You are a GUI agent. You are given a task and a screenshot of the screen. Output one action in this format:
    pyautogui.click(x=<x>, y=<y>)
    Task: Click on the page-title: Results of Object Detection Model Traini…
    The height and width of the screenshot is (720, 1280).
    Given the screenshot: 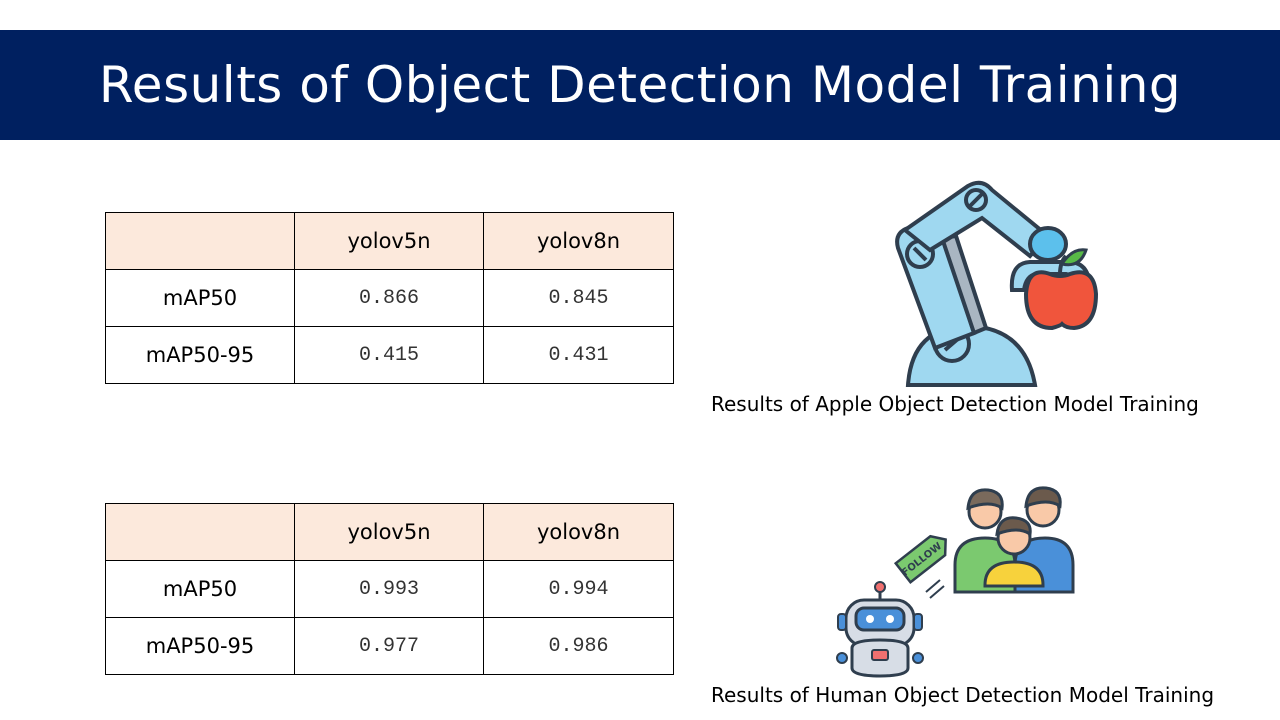 What is the action you would take?
    pyautogui.click(x=640, y=85)
    